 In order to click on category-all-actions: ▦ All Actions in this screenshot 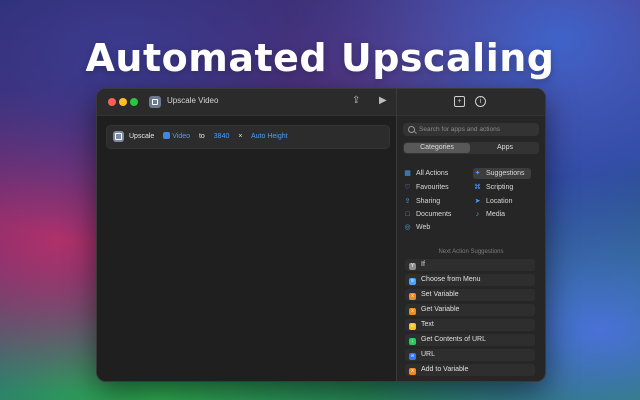, I will do `click(425, 173)`.